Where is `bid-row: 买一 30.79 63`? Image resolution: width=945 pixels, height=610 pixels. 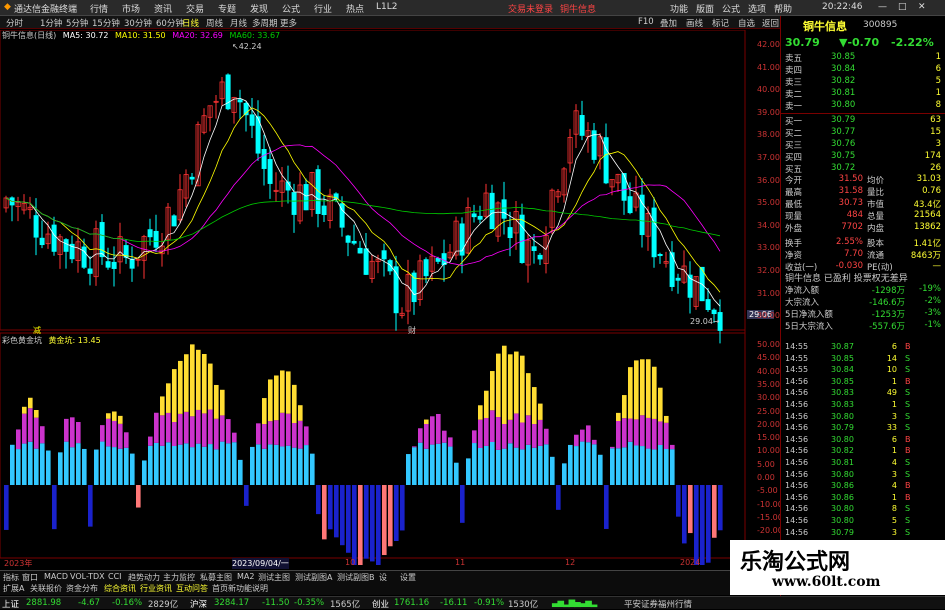
bid-row: 买一 30.79 63 is located at coordinates (861, 121).